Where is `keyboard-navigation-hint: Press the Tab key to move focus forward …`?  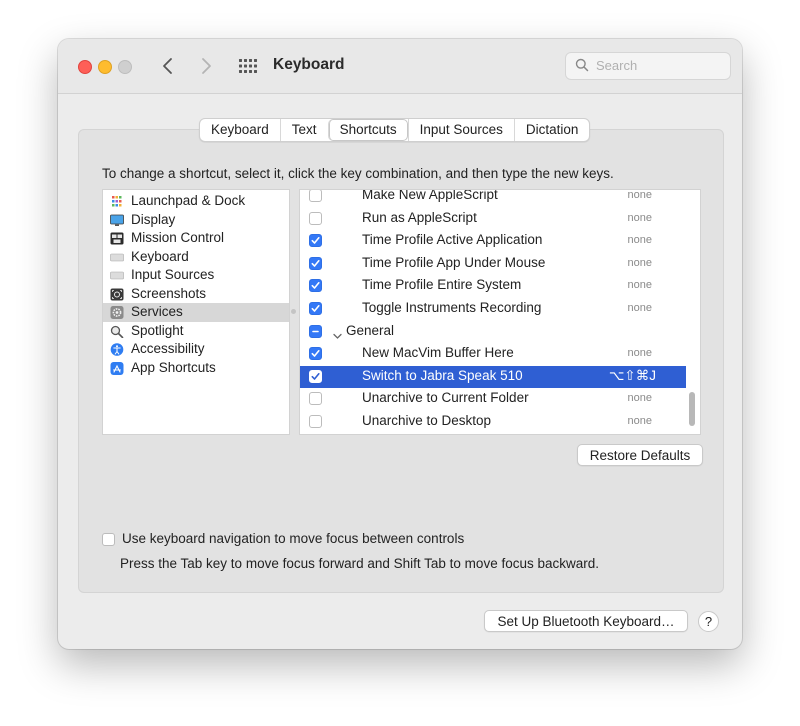
keyboard-navigation-hint: Press the Tab key to move focus forward … is located at coordinates (359, 563).